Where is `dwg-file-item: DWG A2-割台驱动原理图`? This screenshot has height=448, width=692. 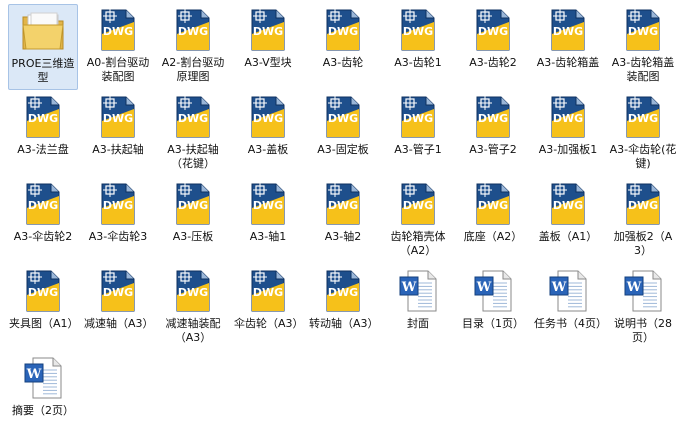 dwg-file-item: DWG A2-割台驱动原理图 is located at coordinates (193, 47).